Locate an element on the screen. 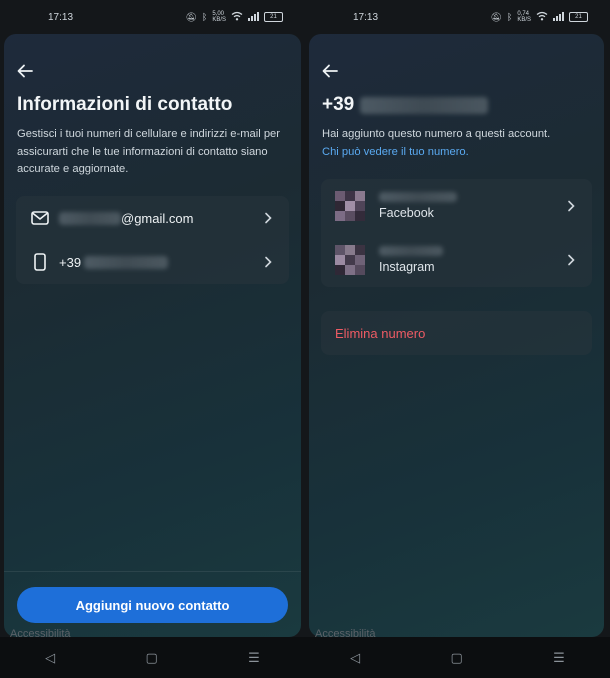 This screenshot has height=678, width=610. email-contact-row: @gmail.com is located at coordinates (152, 218).